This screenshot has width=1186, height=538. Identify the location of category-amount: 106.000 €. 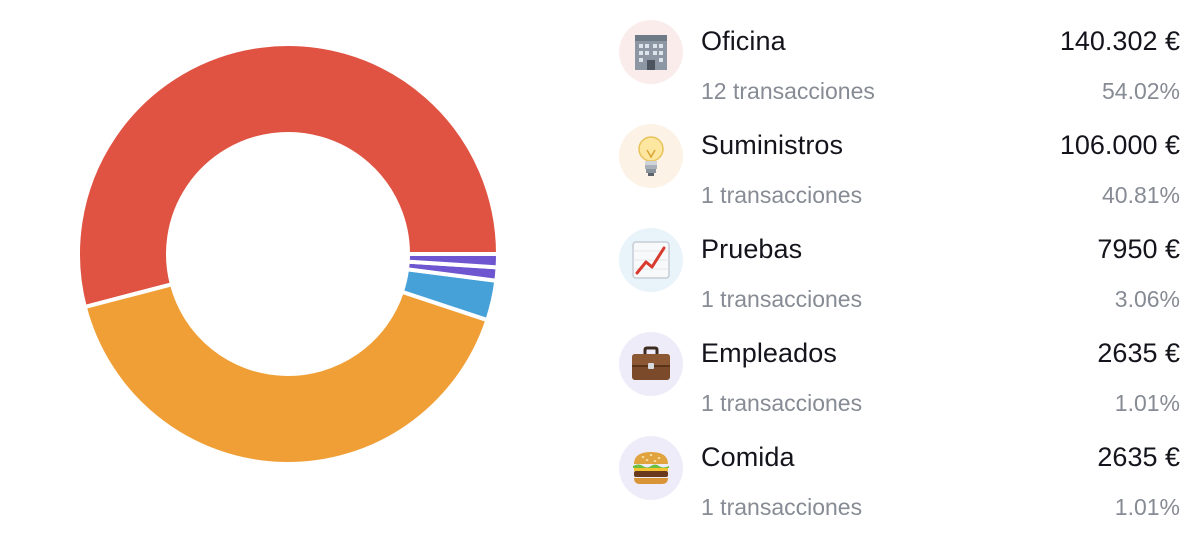
(1119, 145).